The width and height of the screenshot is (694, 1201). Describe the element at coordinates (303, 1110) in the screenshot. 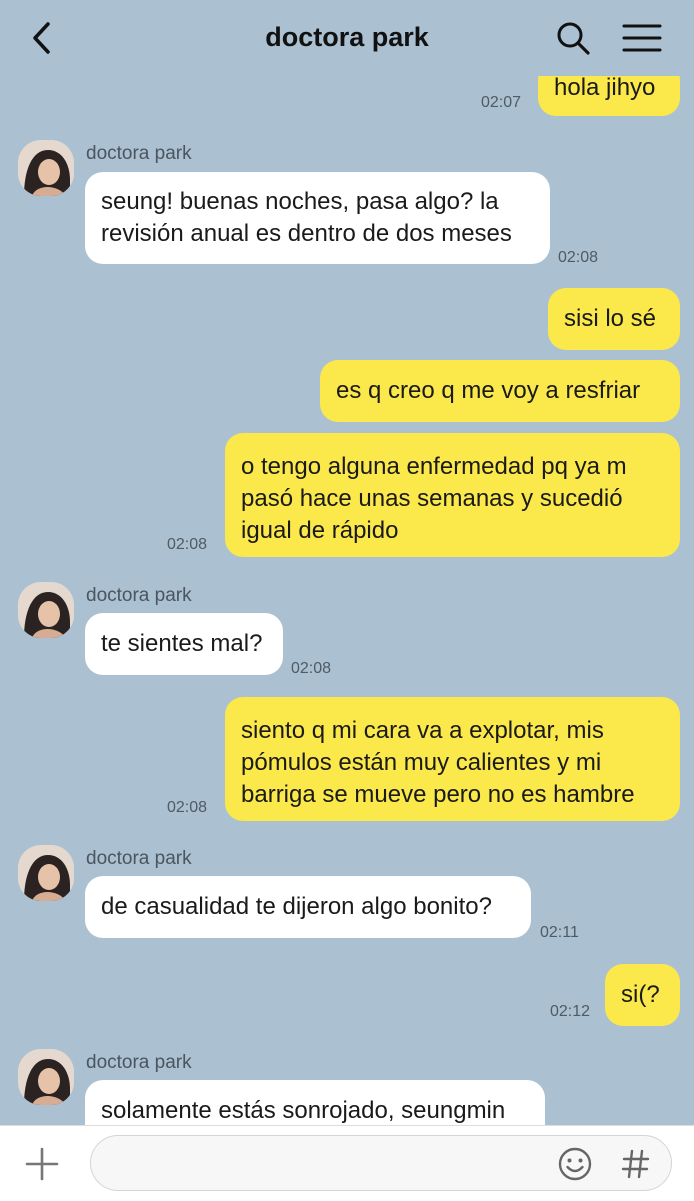

I see `message-text: solamente estás sonrojado, seungmin` at that location.